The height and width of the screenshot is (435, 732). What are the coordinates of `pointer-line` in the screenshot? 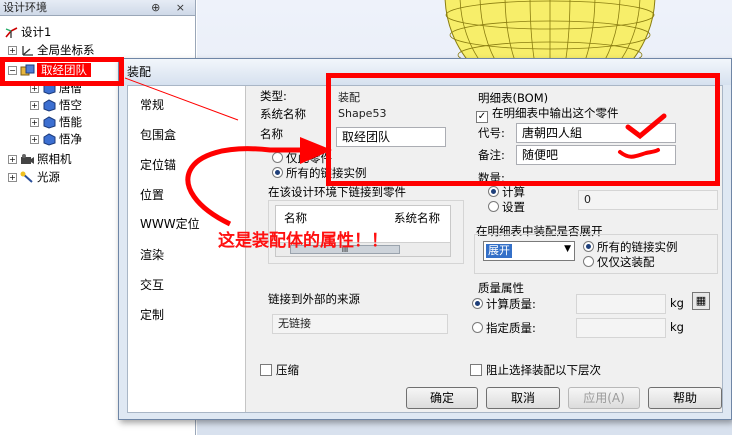 It's located at (181, 99).